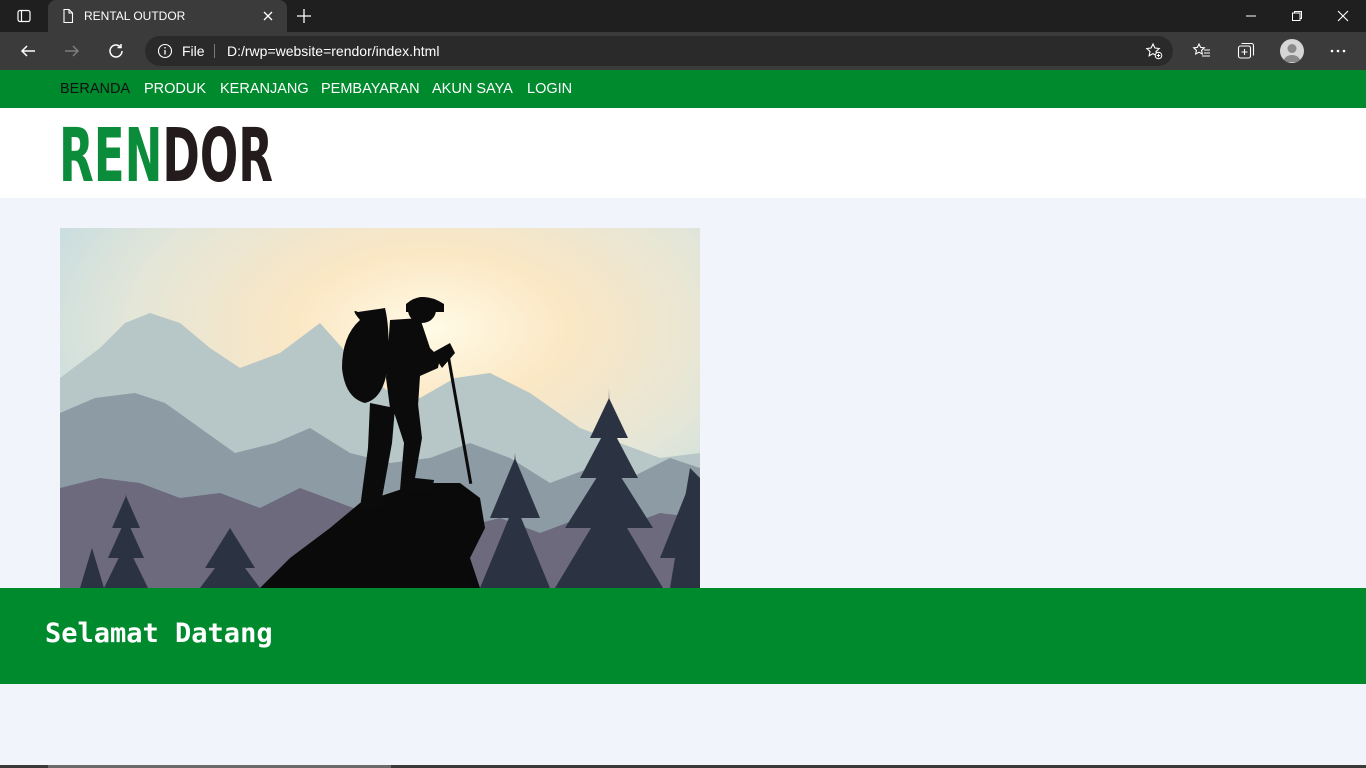 Image resolution: width=1366 pixels, height=768 pixels. What do you see at coordinates (333, 51) in the screenshot?
I see `address-url: D:/rwp=website=rendor/index.html` at bounding box center [333, 51].